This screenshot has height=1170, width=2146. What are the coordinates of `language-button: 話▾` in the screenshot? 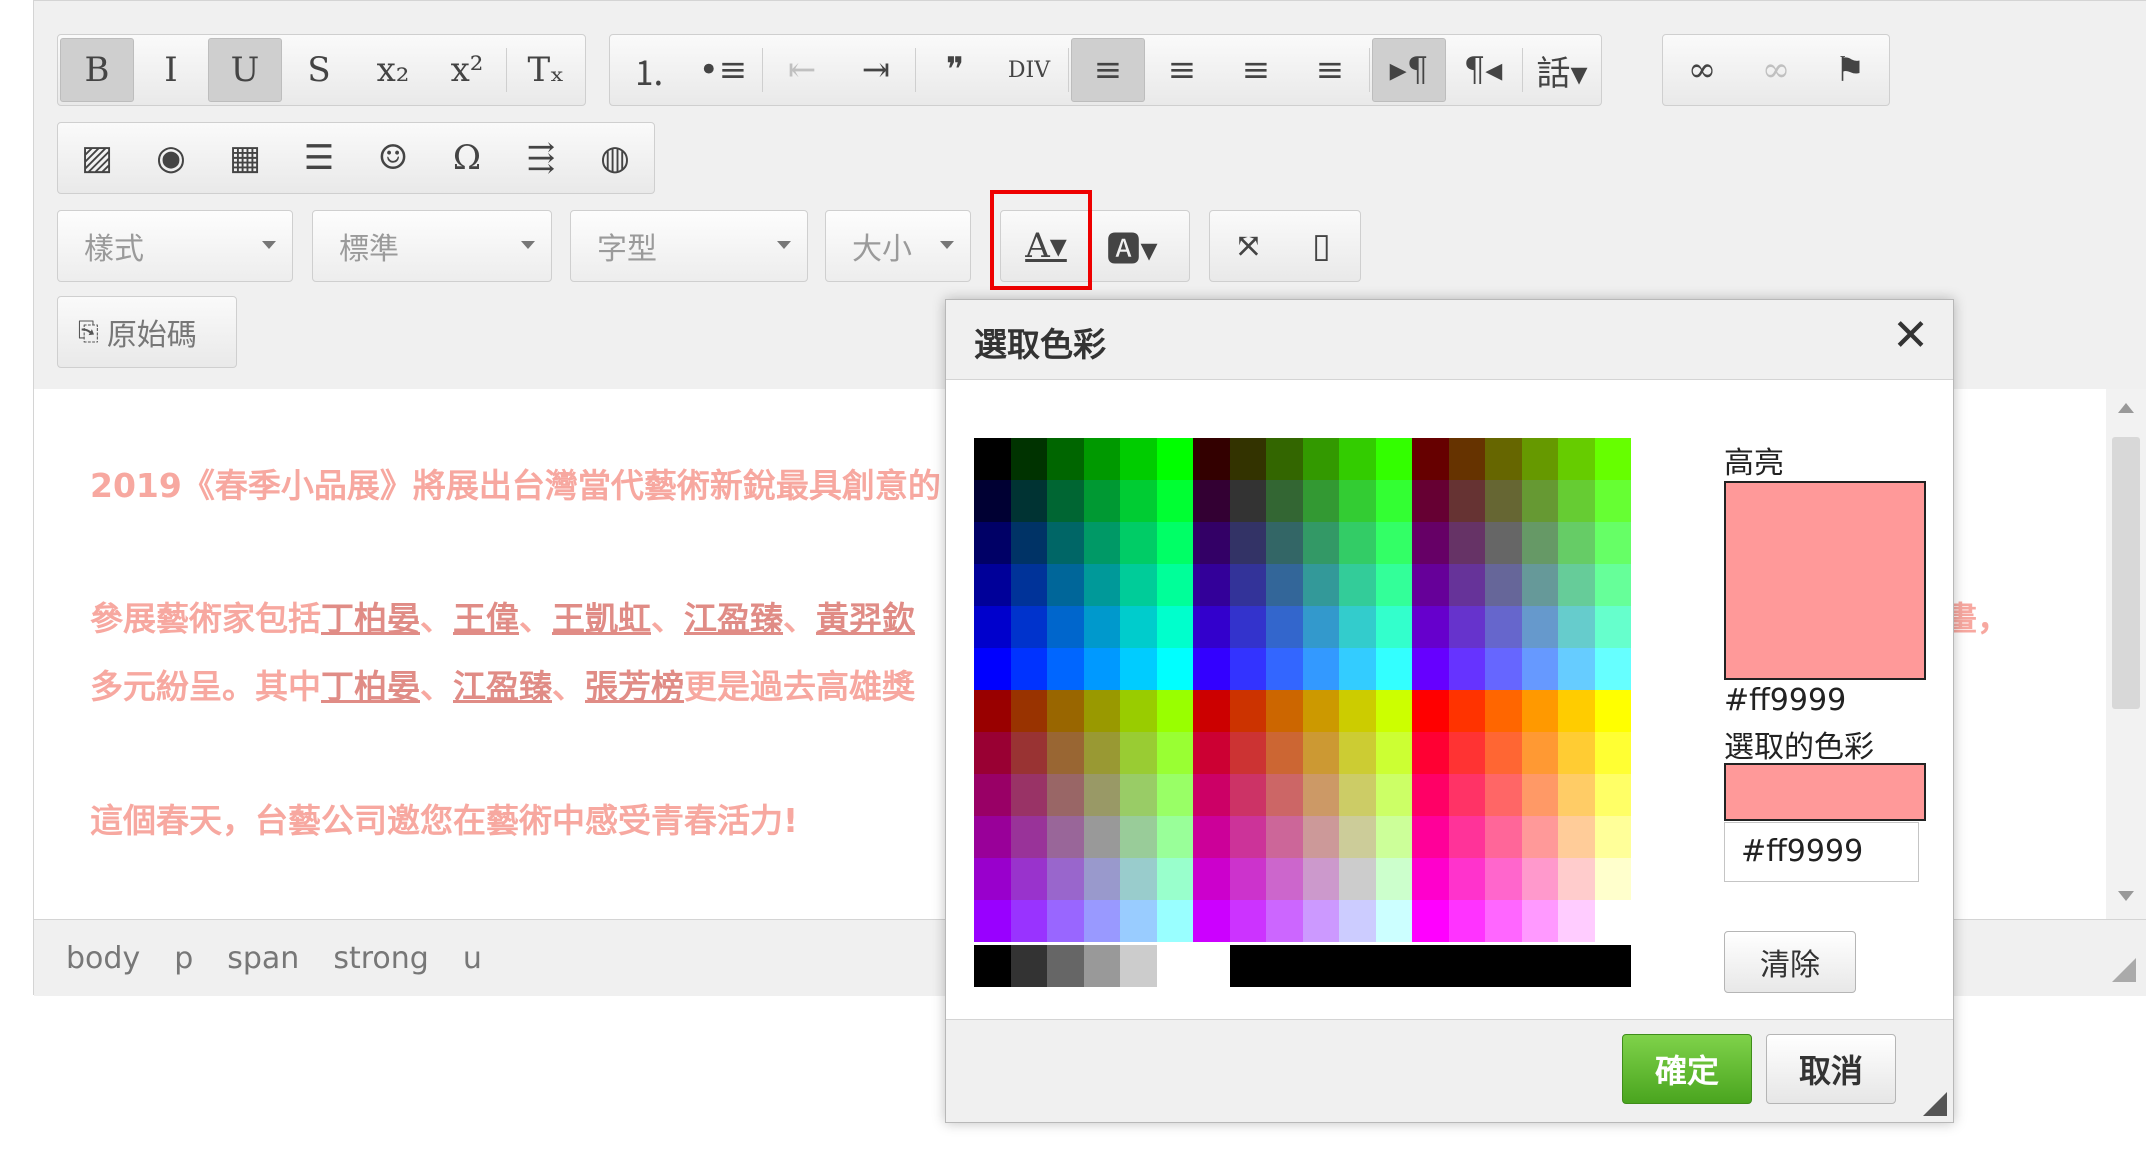 It's located at (1562, 70).